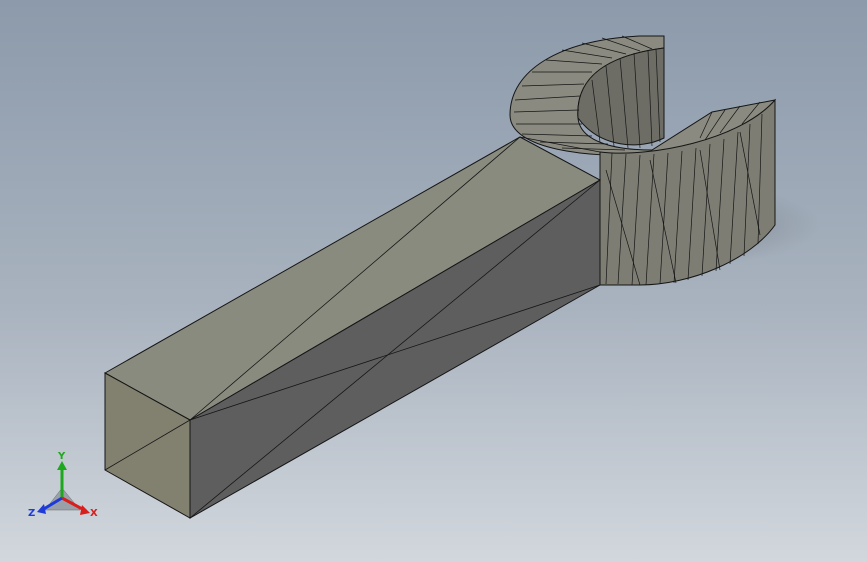 This screenshot has width=867, height=562. I want to click on triad-z-label: Z, so click(31, 513).